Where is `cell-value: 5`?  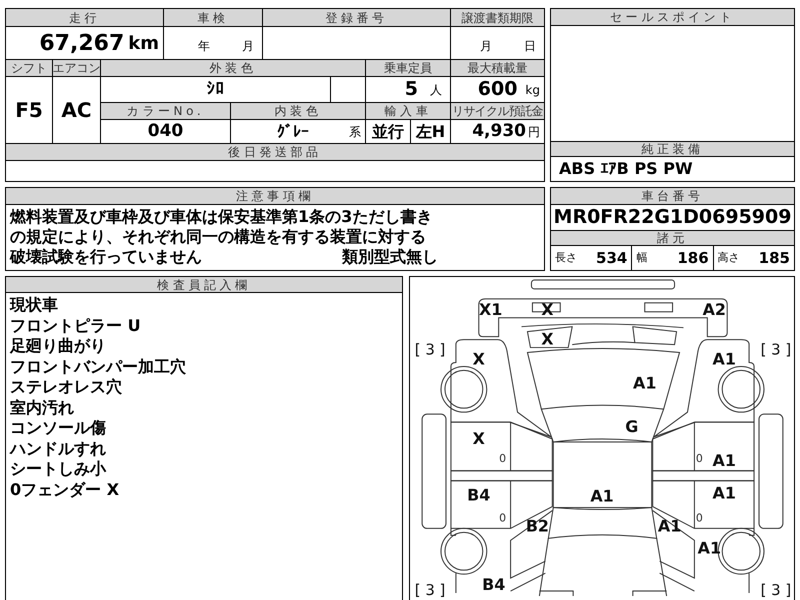 cell-value: 5 is located at coordinates (411, 89).